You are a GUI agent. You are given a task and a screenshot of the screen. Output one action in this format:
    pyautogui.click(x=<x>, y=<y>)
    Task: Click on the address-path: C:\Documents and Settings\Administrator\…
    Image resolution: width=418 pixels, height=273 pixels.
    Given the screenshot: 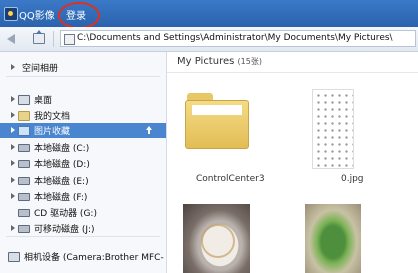 What is the action you would take?
    pyautogui.click(x=235, y=38)
    